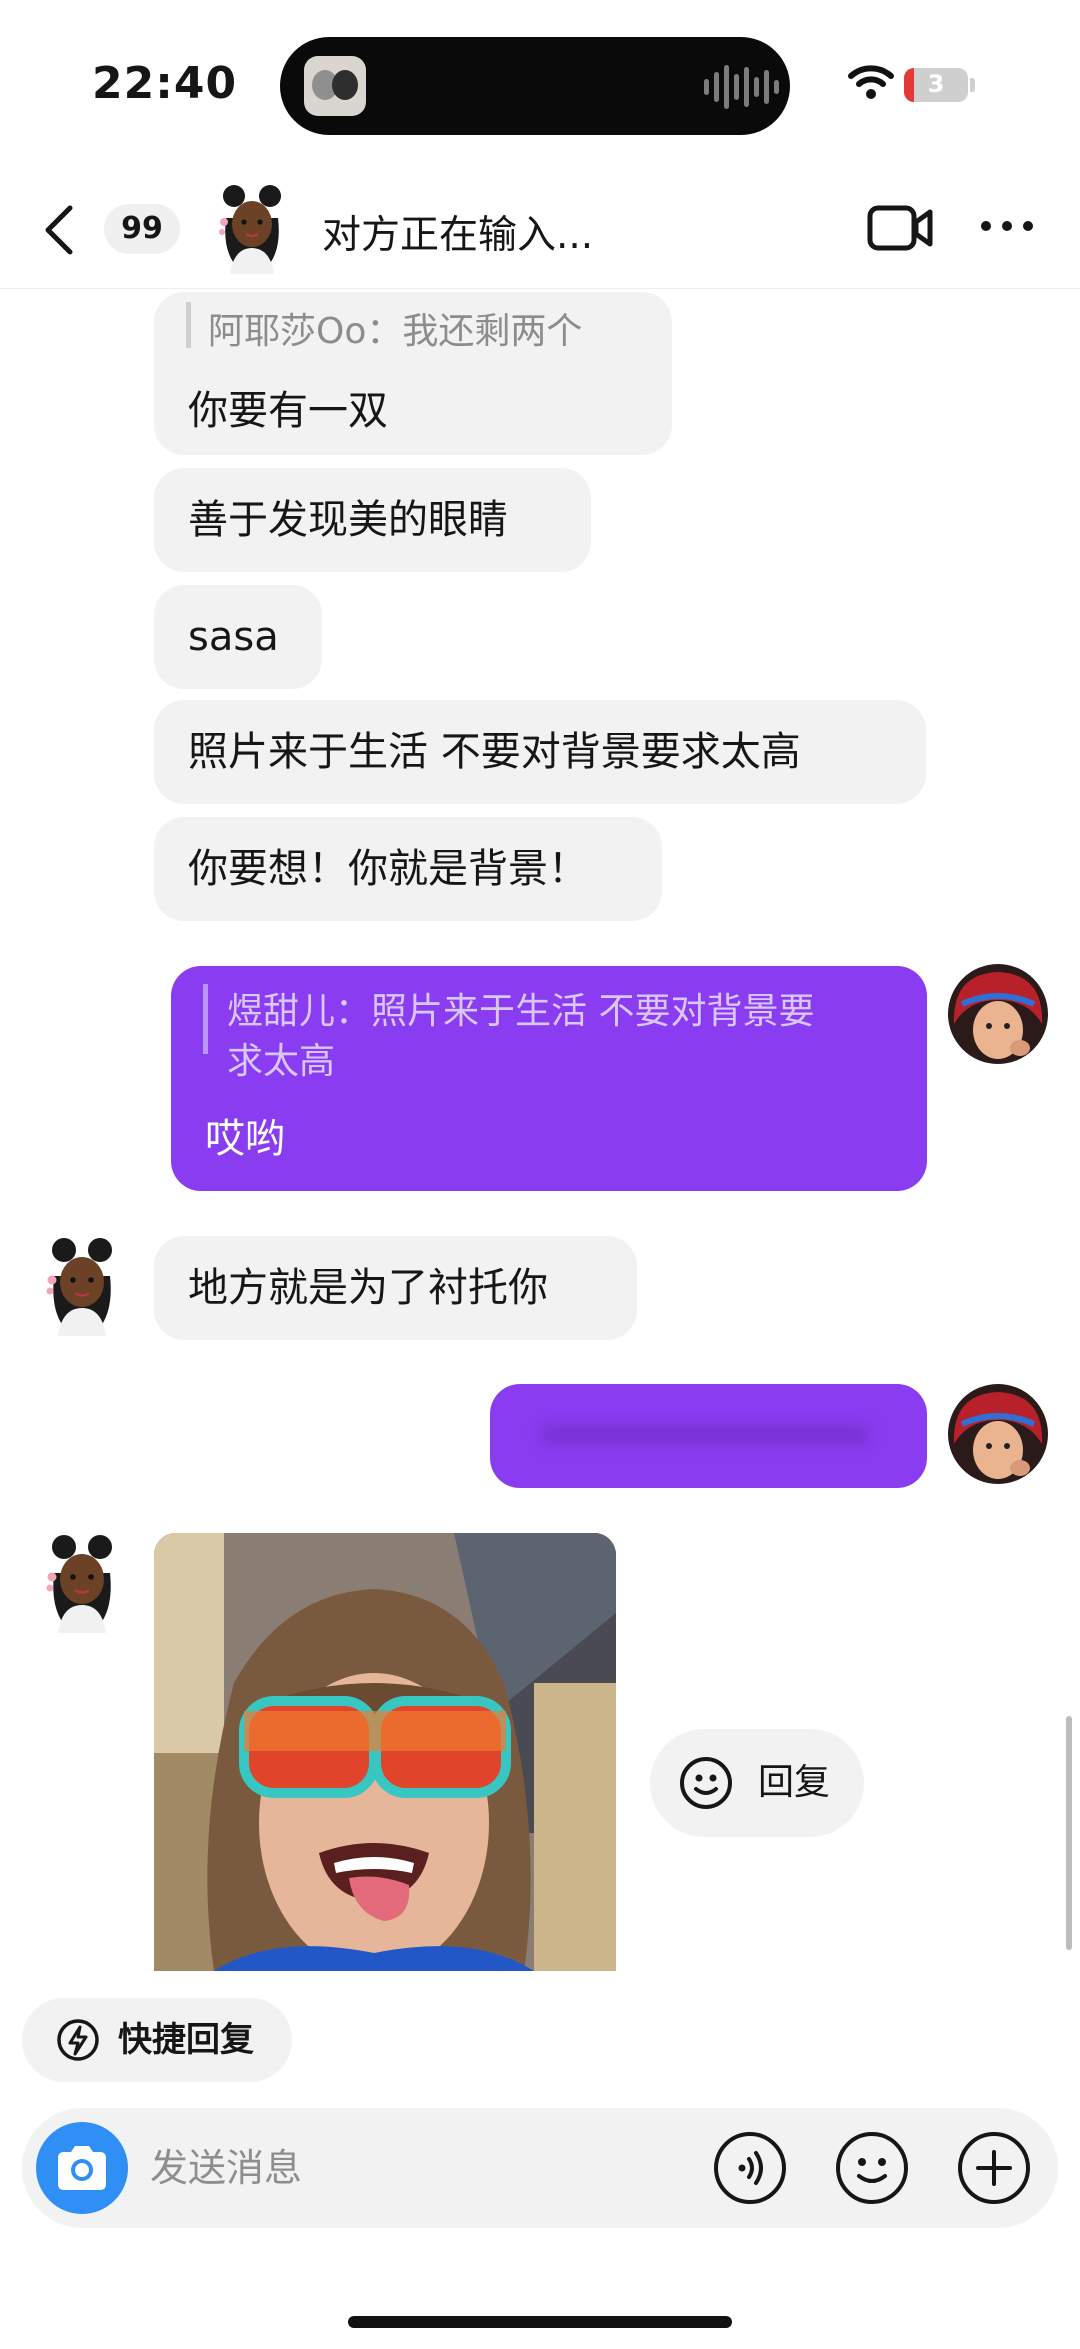 The width and height of the screenshot is (1080, 2349). What do you see at coordinates (233, 637) in the screenshot?
I see `message-text: sasa` at bounding box center [233, 637].